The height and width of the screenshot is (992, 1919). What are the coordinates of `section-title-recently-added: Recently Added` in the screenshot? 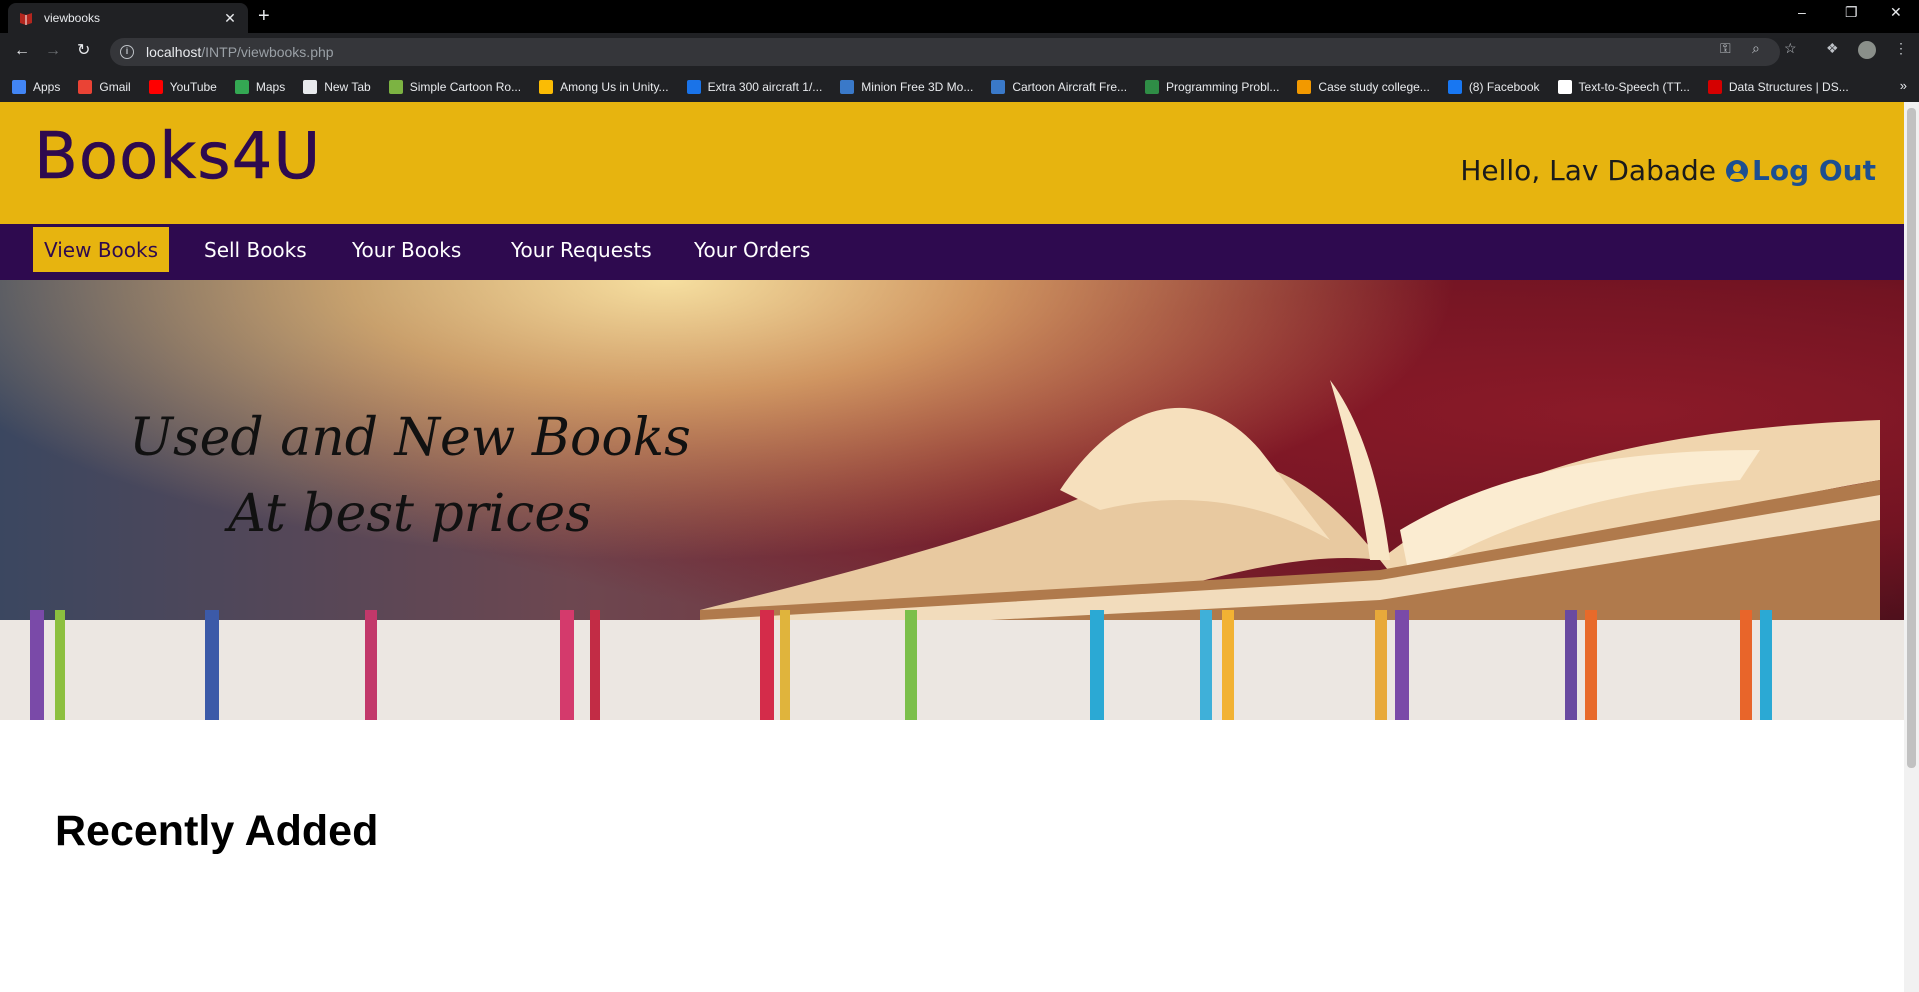 It's located at (217, 831).